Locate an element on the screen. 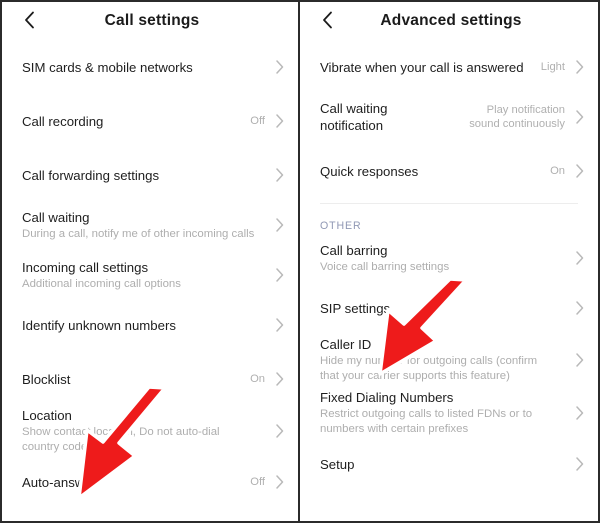  row-identify-unknown-numbers: Identify unknown numbers is located at coordinates (150, 325).